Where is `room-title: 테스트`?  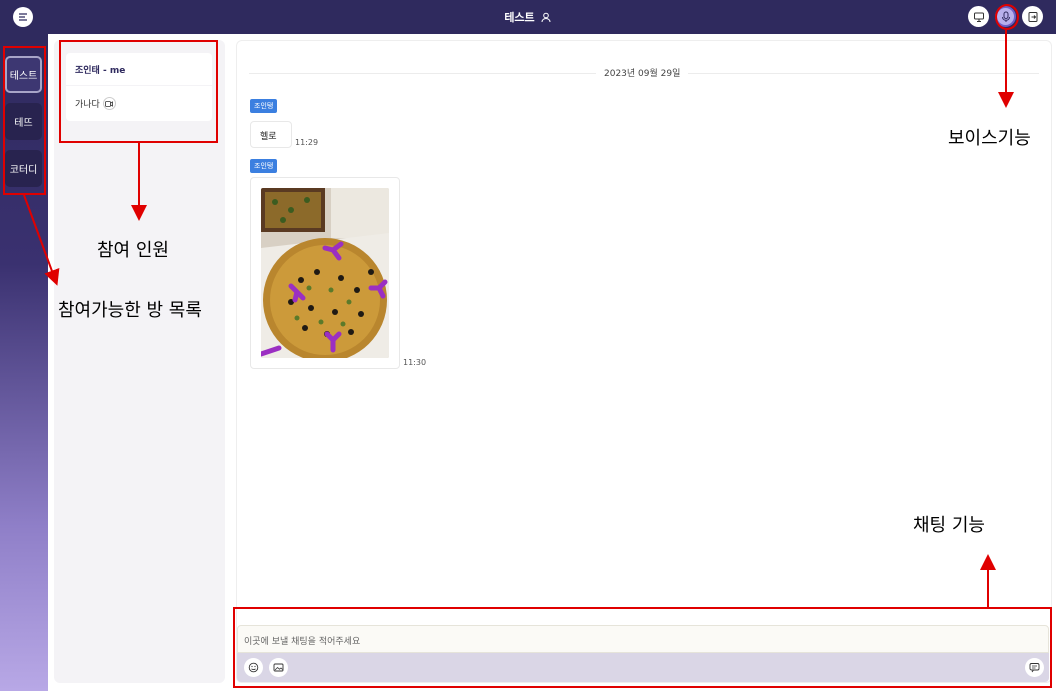
room-title: 테스트 is located at coordinates (519, 17).